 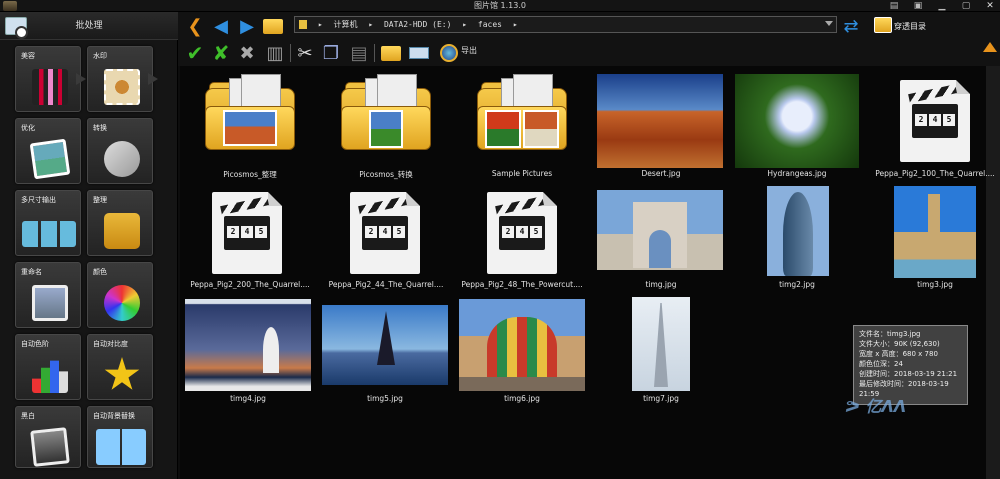 I want to click on tile-label: 整理, so click(x=100, y=200).